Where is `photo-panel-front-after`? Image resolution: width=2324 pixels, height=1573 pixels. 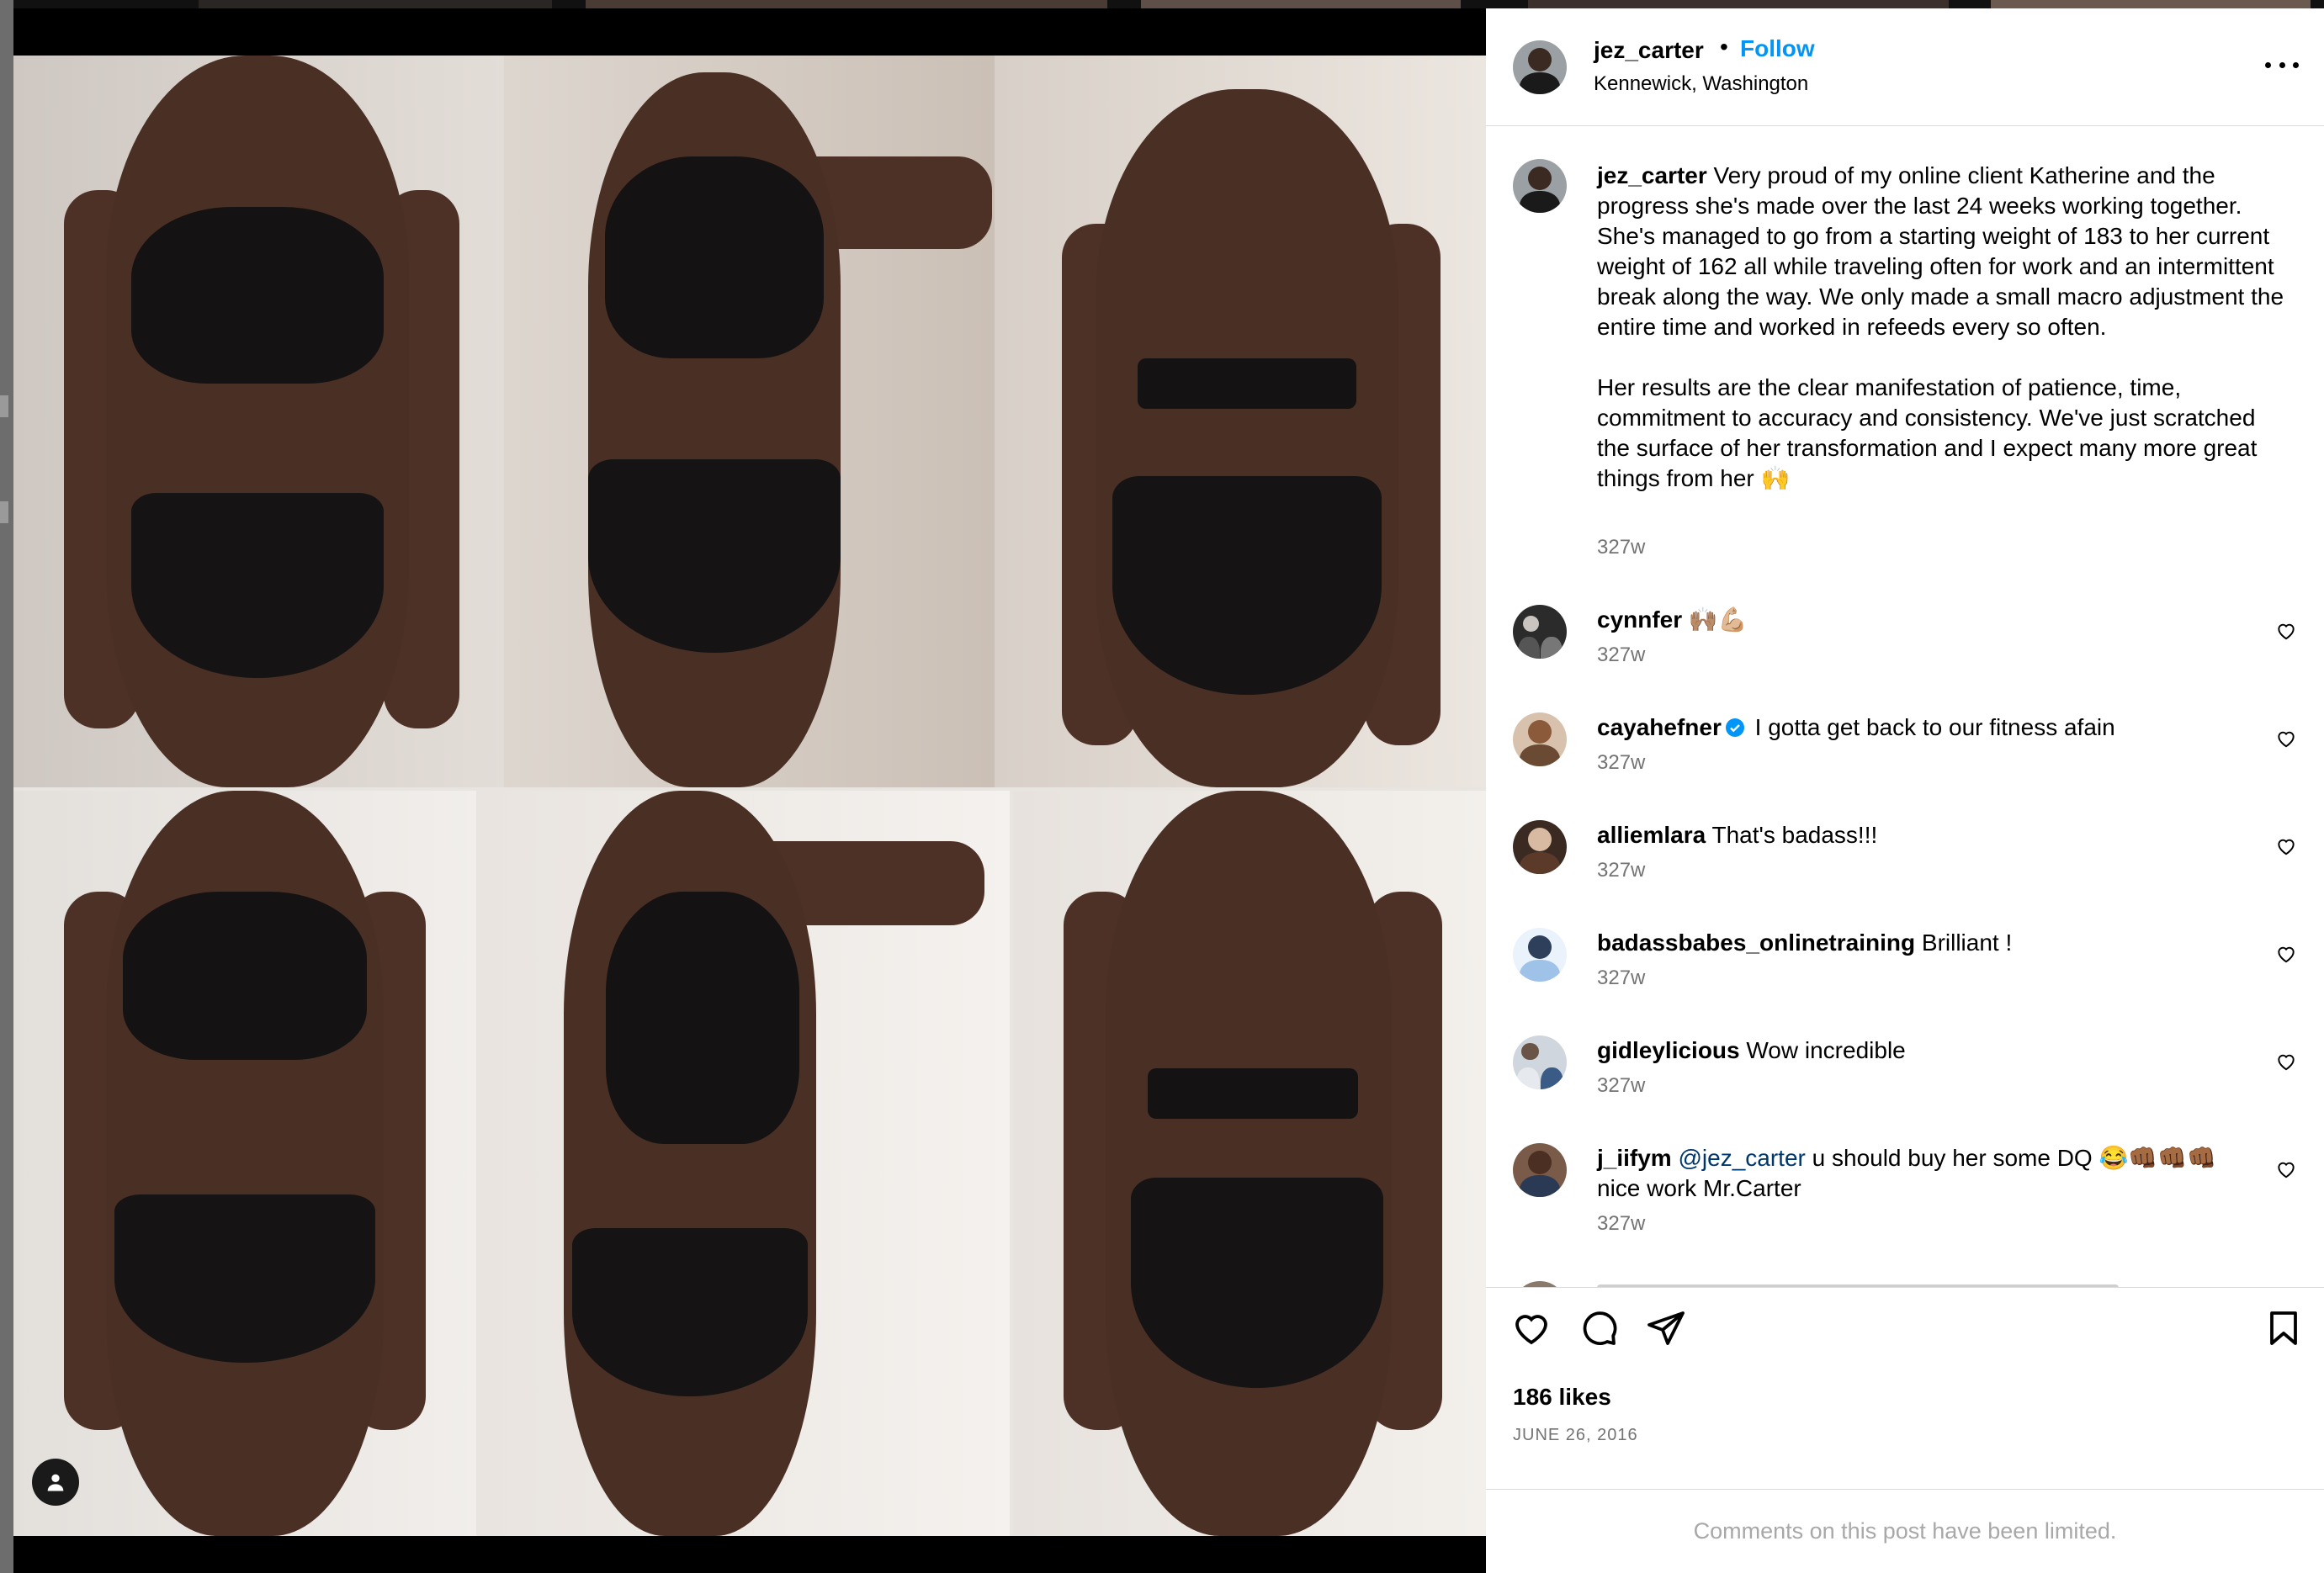 photo-panel-front-after is located at coordinates (244, 1163).